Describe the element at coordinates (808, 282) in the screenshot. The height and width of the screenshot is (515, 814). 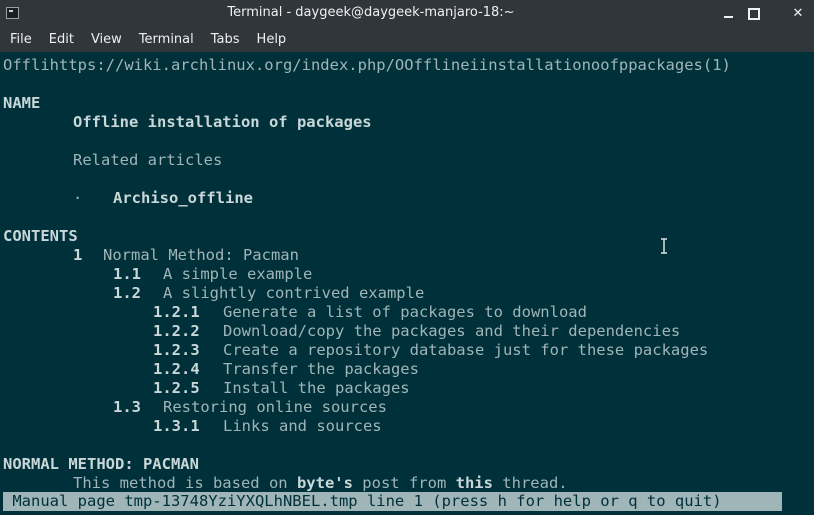
I see `scrollbar` at that location.